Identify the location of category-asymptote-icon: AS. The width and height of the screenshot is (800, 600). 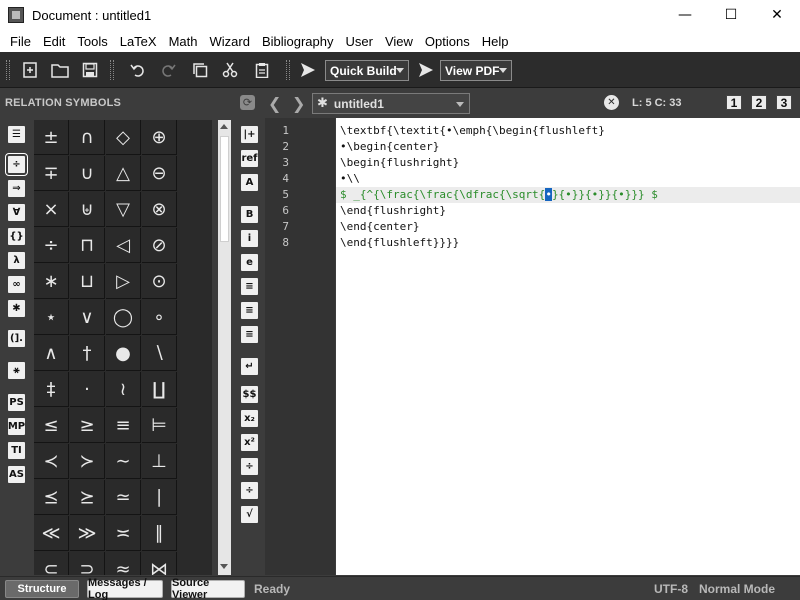
(16, 474).